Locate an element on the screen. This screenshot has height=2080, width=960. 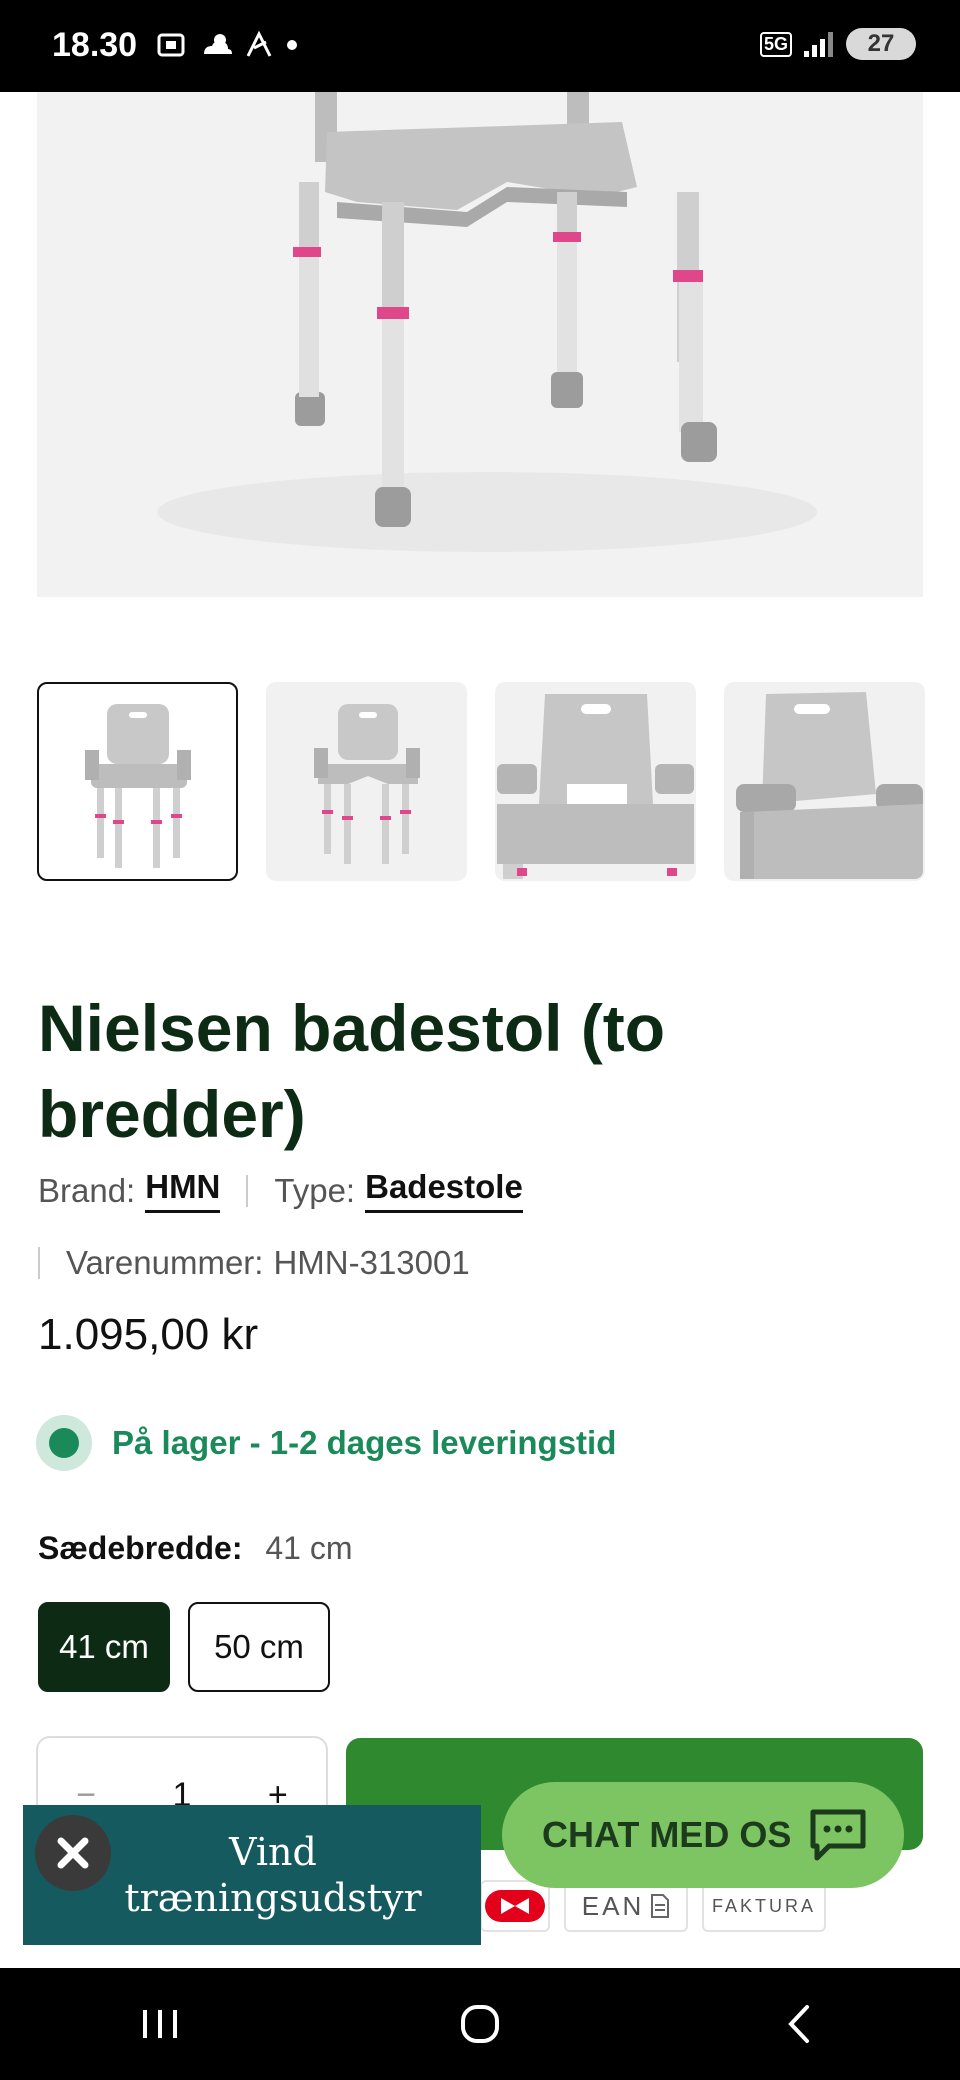
thumbnail-gallery is located at coordinates (481, 781).